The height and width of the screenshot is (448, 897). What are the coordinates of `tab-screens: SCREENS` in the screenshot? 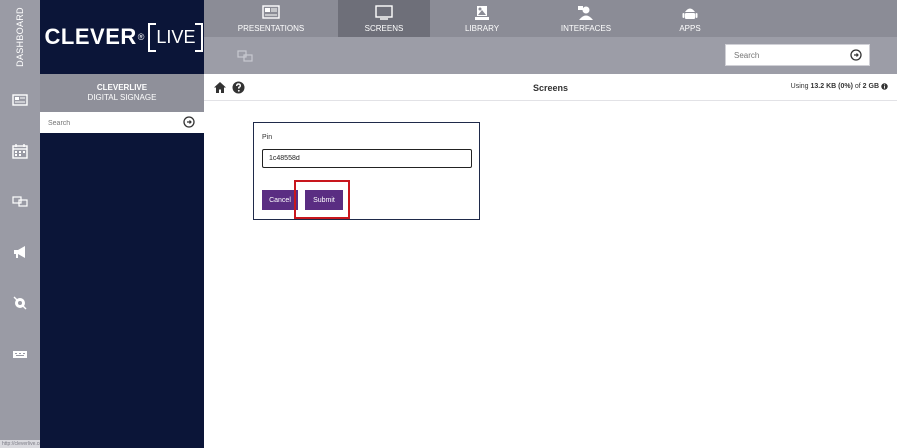 It's located at (384, 18).